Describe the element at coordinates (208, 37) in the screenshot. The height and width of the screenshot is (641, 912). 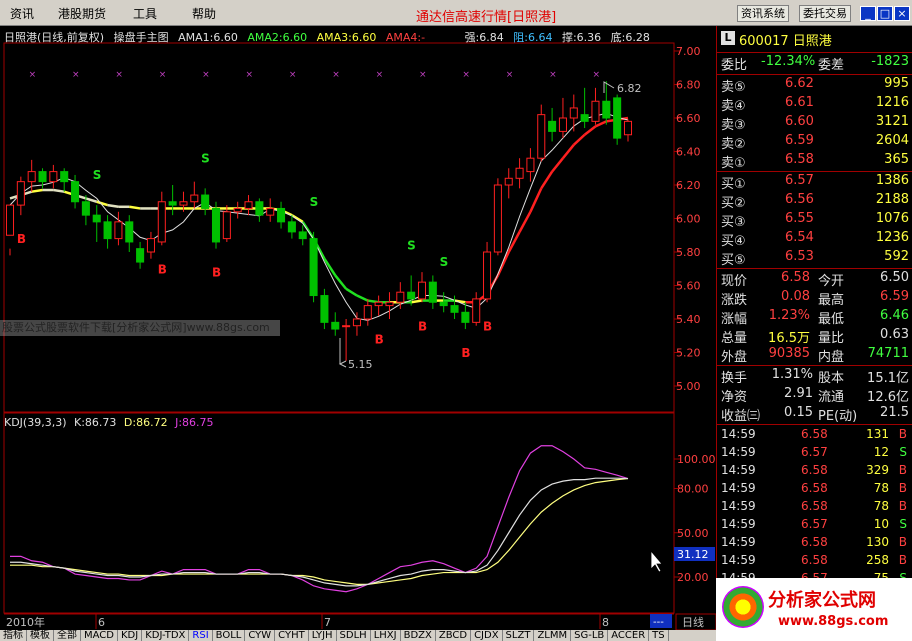
I see `ama1-value: AMA1:6.60` at that location.